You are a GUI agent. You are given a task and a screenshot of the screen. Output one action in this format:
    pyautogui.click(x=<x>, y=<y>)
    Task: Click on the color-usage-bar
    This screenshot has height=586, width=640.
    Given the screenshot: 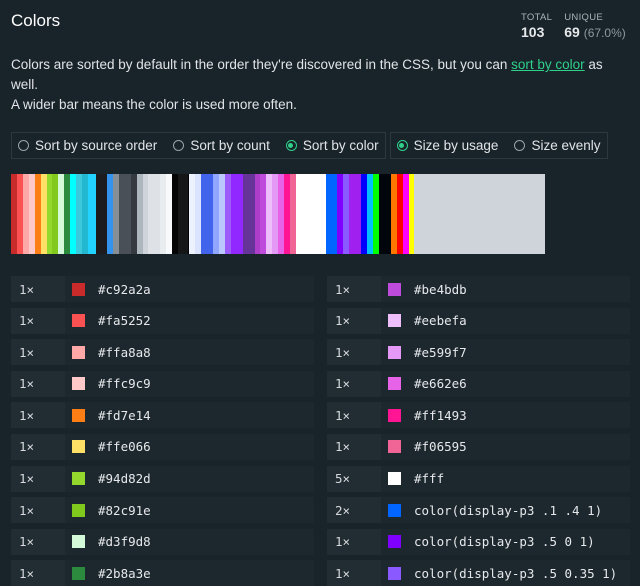 What is the action you would take?
    pyautogui.click(x=278, y=214)
    